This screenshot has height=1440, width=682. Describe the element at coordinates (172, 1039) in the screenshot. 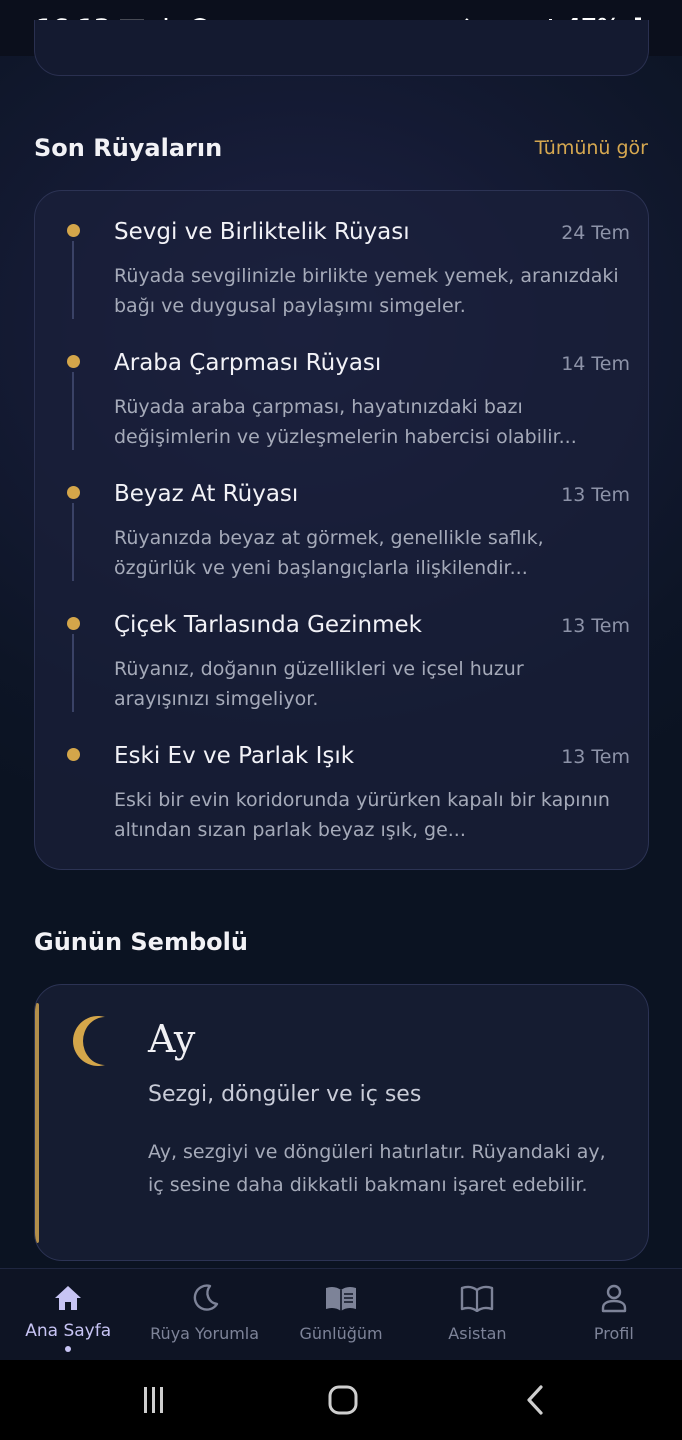

I see `symbol-name: Ay` at that location.